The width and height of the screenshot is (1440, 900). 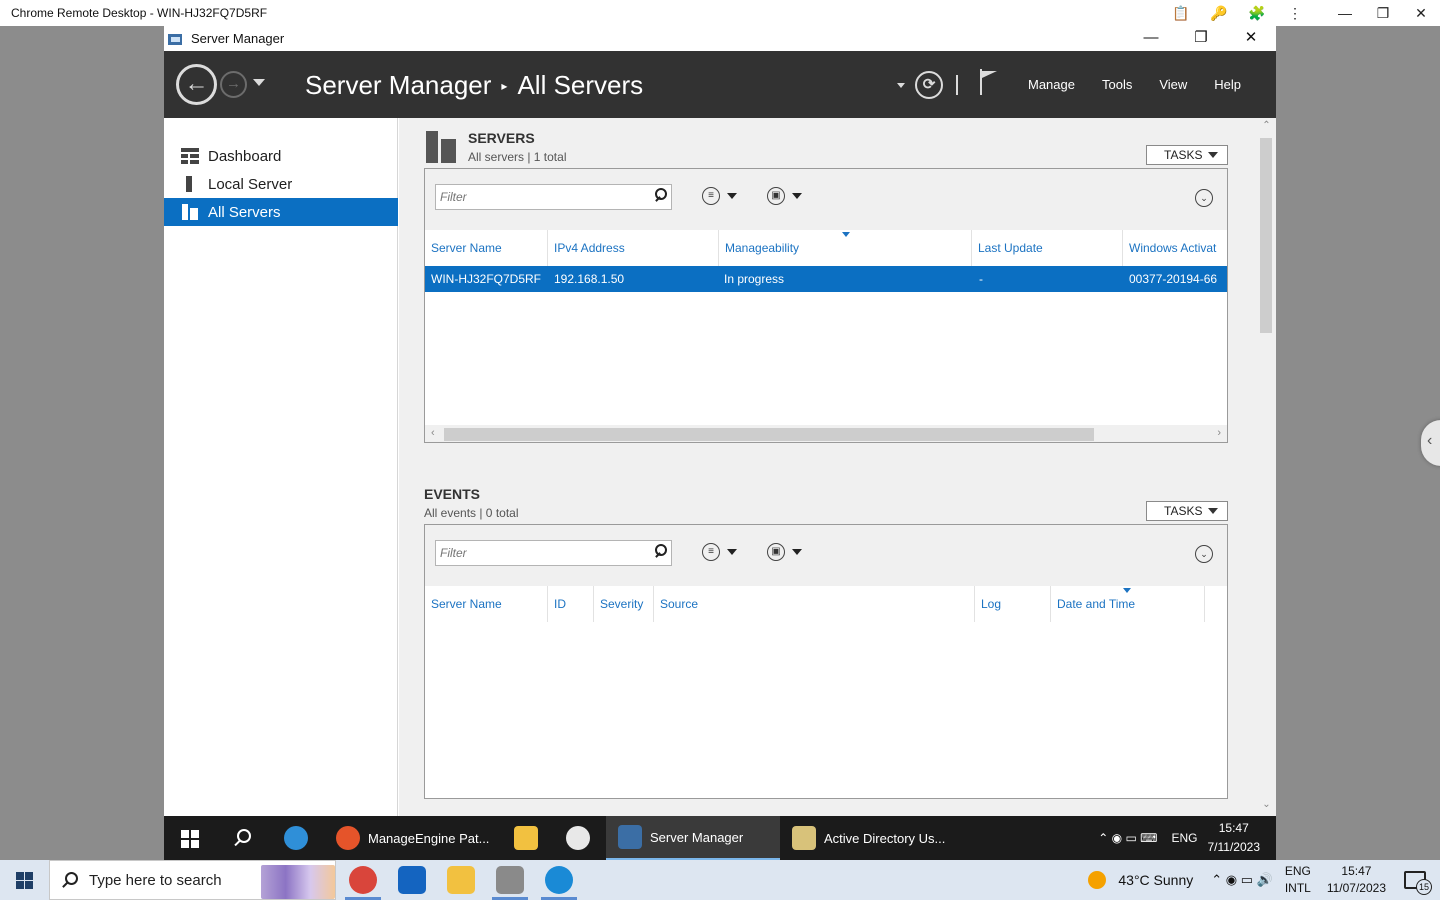 What do you see at coordinates (1266, 128) in the screenshot?
I see `scroll-up-icon: ⌃` at bounding box center [1266, 128].